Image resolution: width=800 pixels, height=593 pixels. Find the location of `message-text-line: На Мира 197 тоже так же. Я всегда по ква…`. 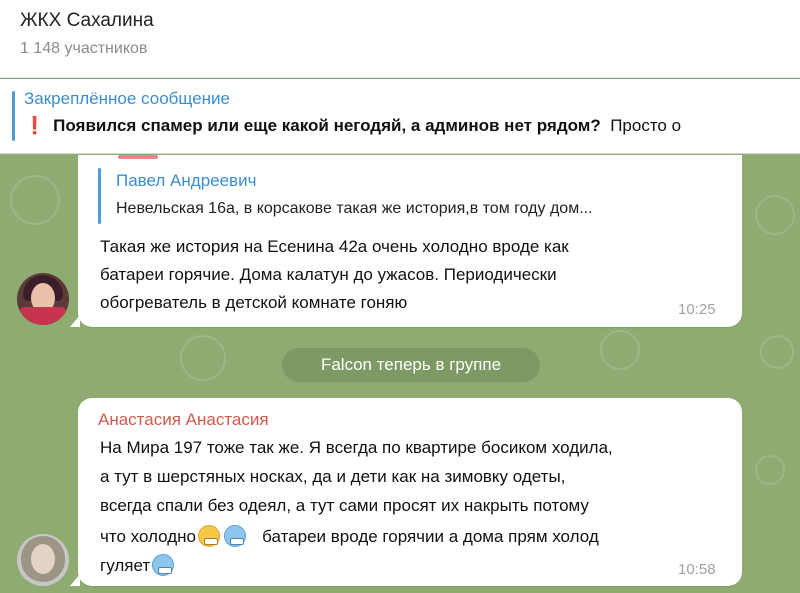

message-text-line: На Мира 197 тоже так же. Я всегда по ква… is located at coordinates (356, 447).